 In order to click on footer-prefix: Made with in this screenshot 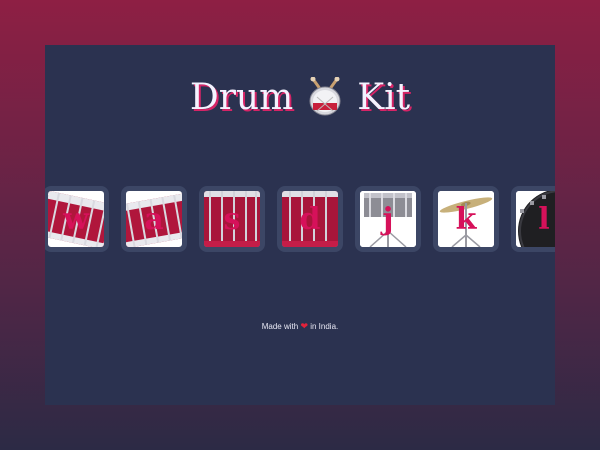, I will do `click(280, 326)`.